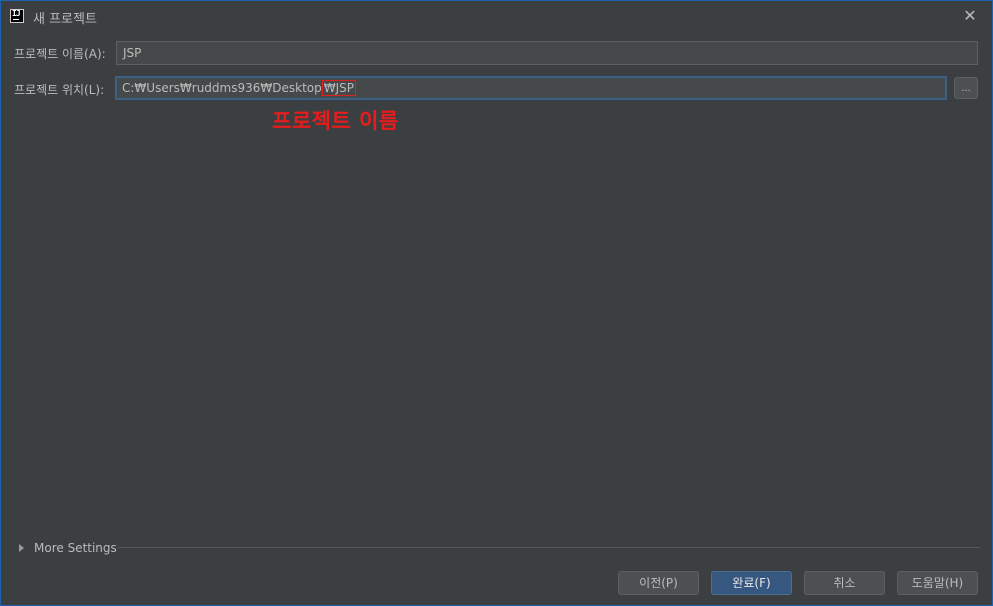 The image size is (993, 606). I want to click on expand-triangle-icon, so click(21, 548).